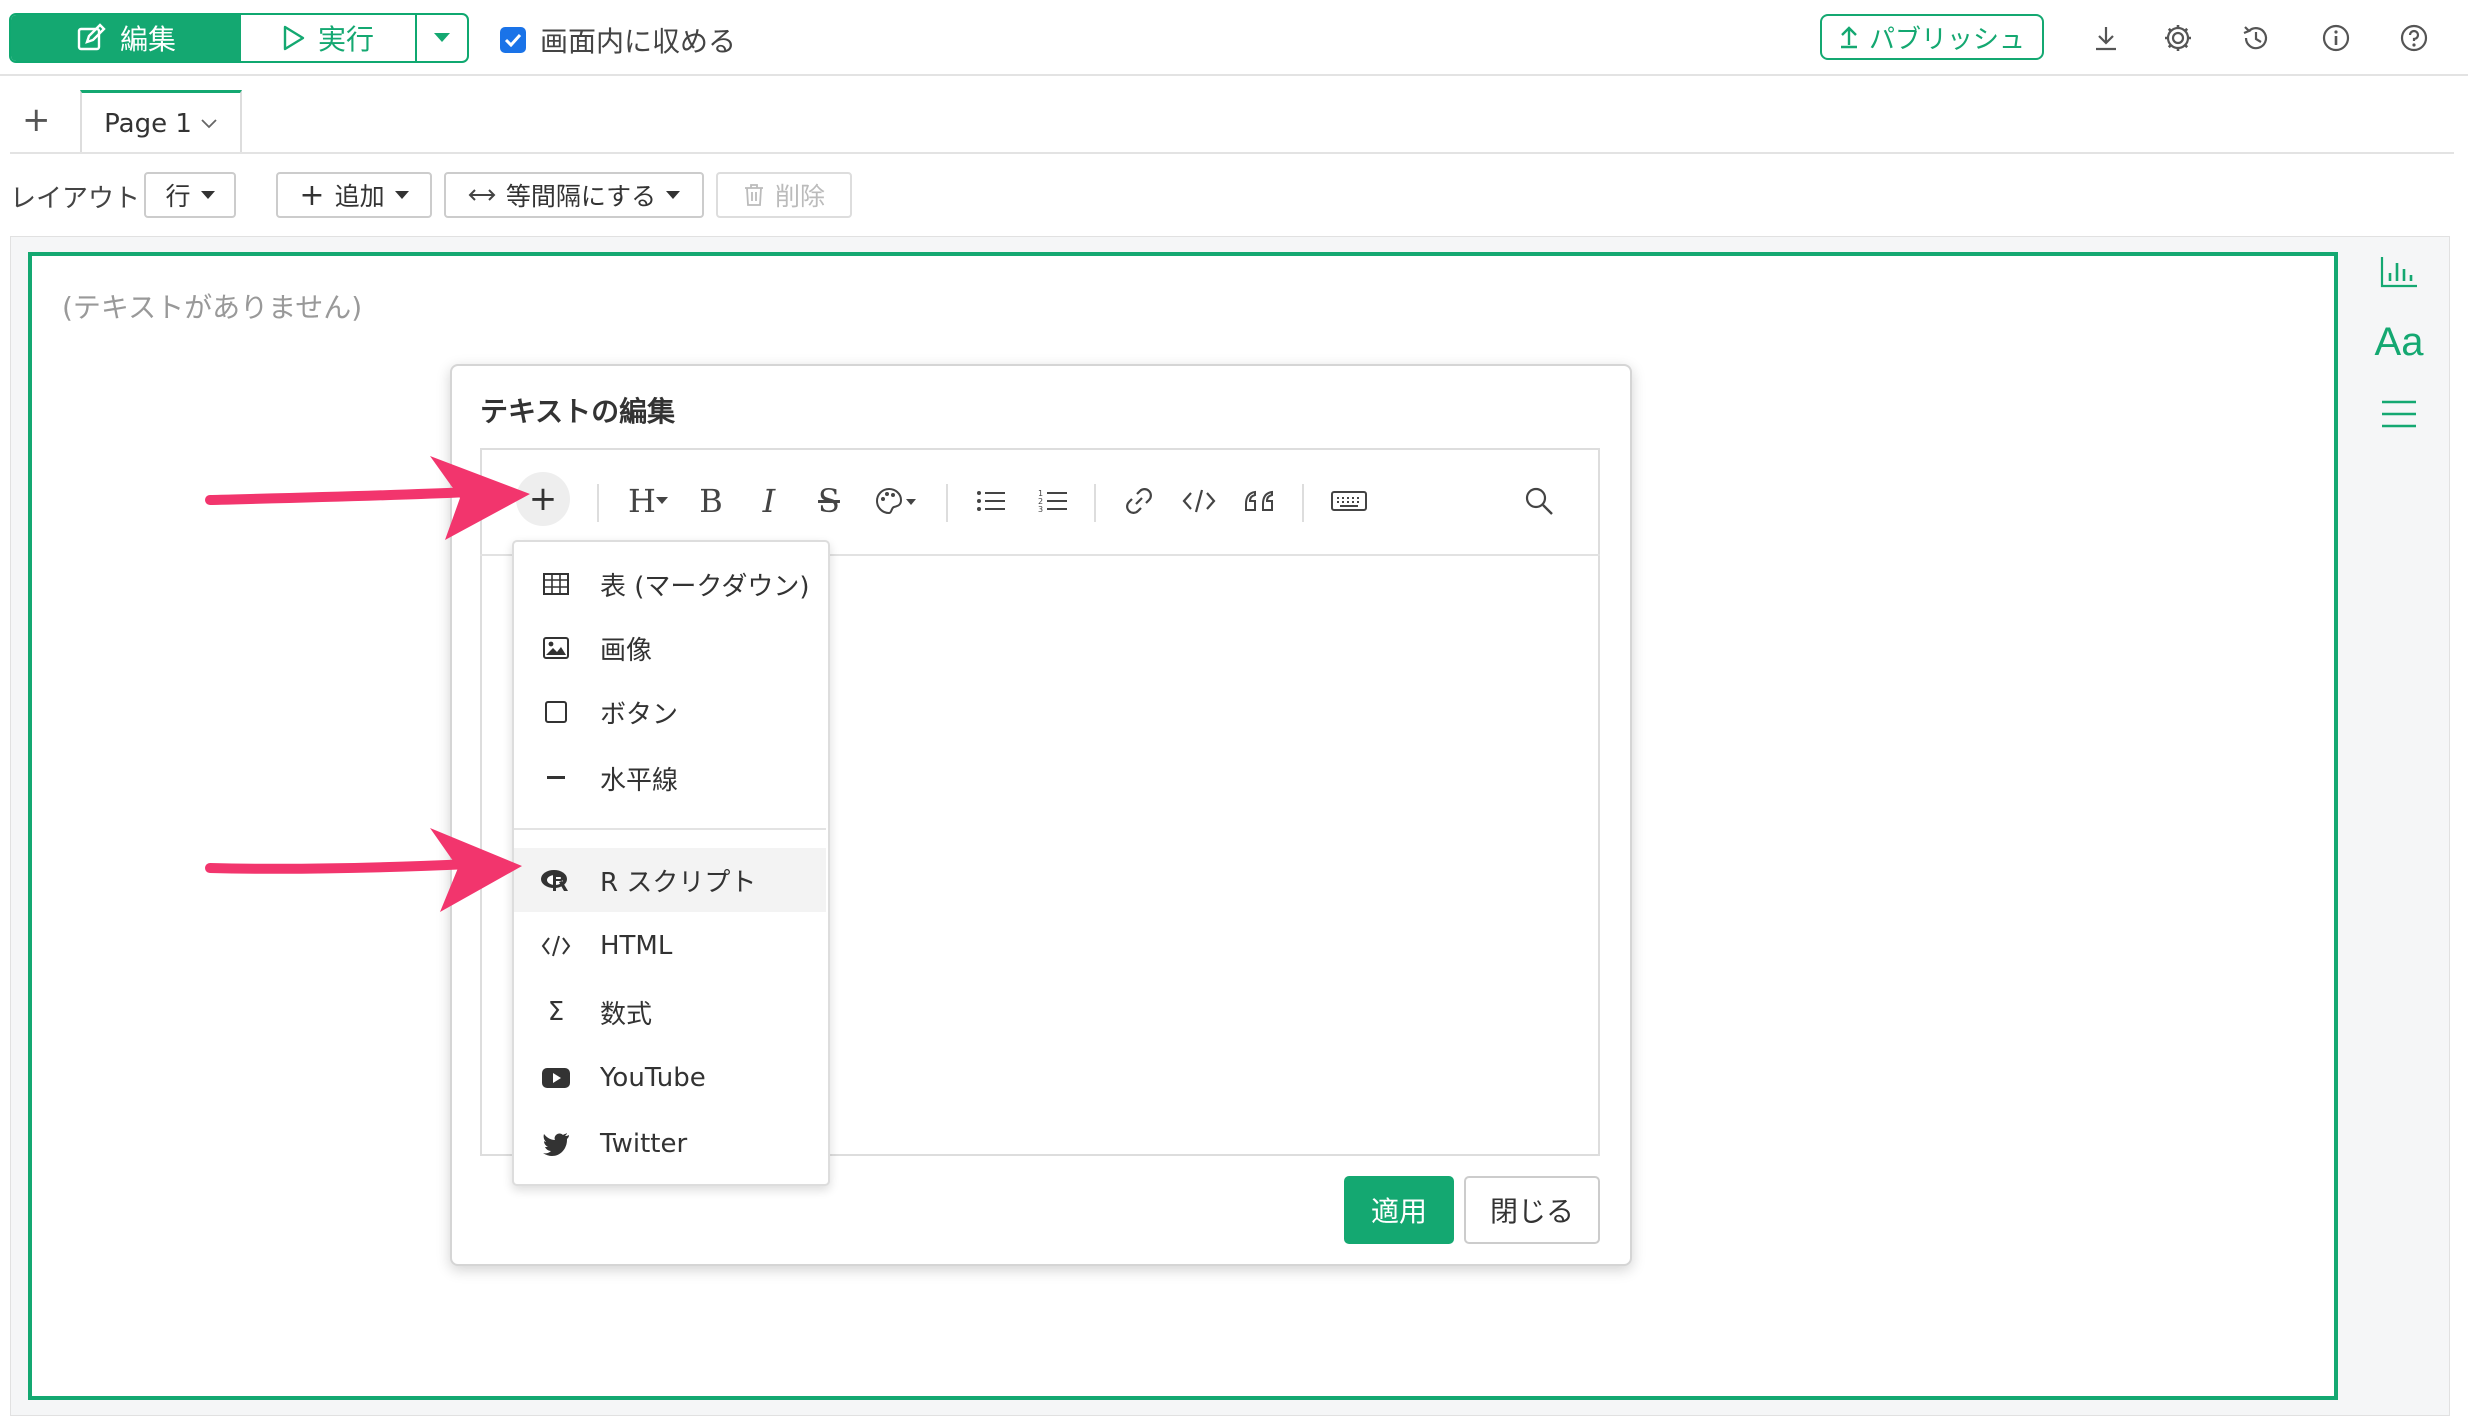 The height and width of the screenshot is (1426, 2468). I want to click on image-icon, so click(556, 648).